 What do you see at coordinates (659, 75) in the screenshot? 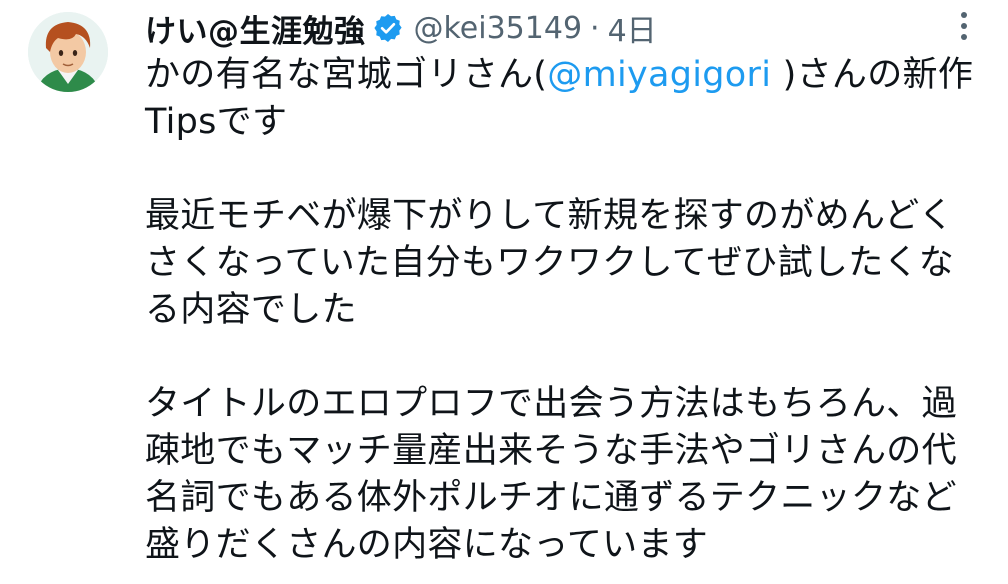
I see `mention-link: @miyagigori` at bounding box center [659, 75].